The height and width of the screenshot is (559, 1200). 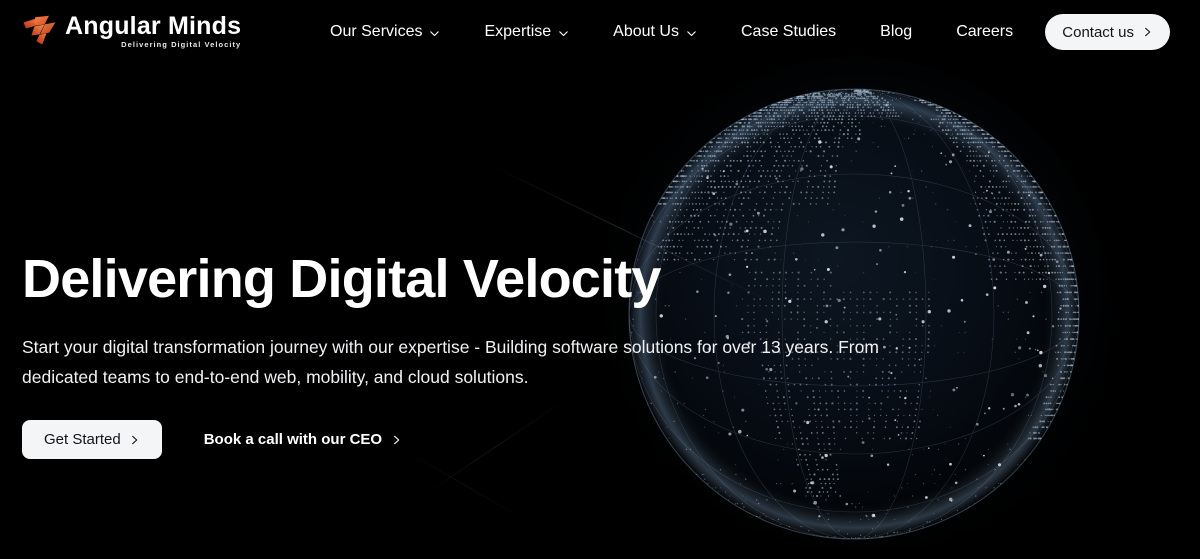 I want to click on brand-name: Angular Minds, so click(x=153, y=26).